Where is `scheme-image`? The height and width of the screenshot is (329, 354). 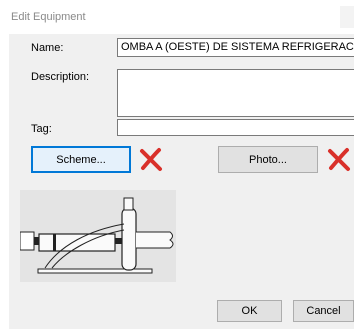 scheme-image is located at coordinates (97, 236).